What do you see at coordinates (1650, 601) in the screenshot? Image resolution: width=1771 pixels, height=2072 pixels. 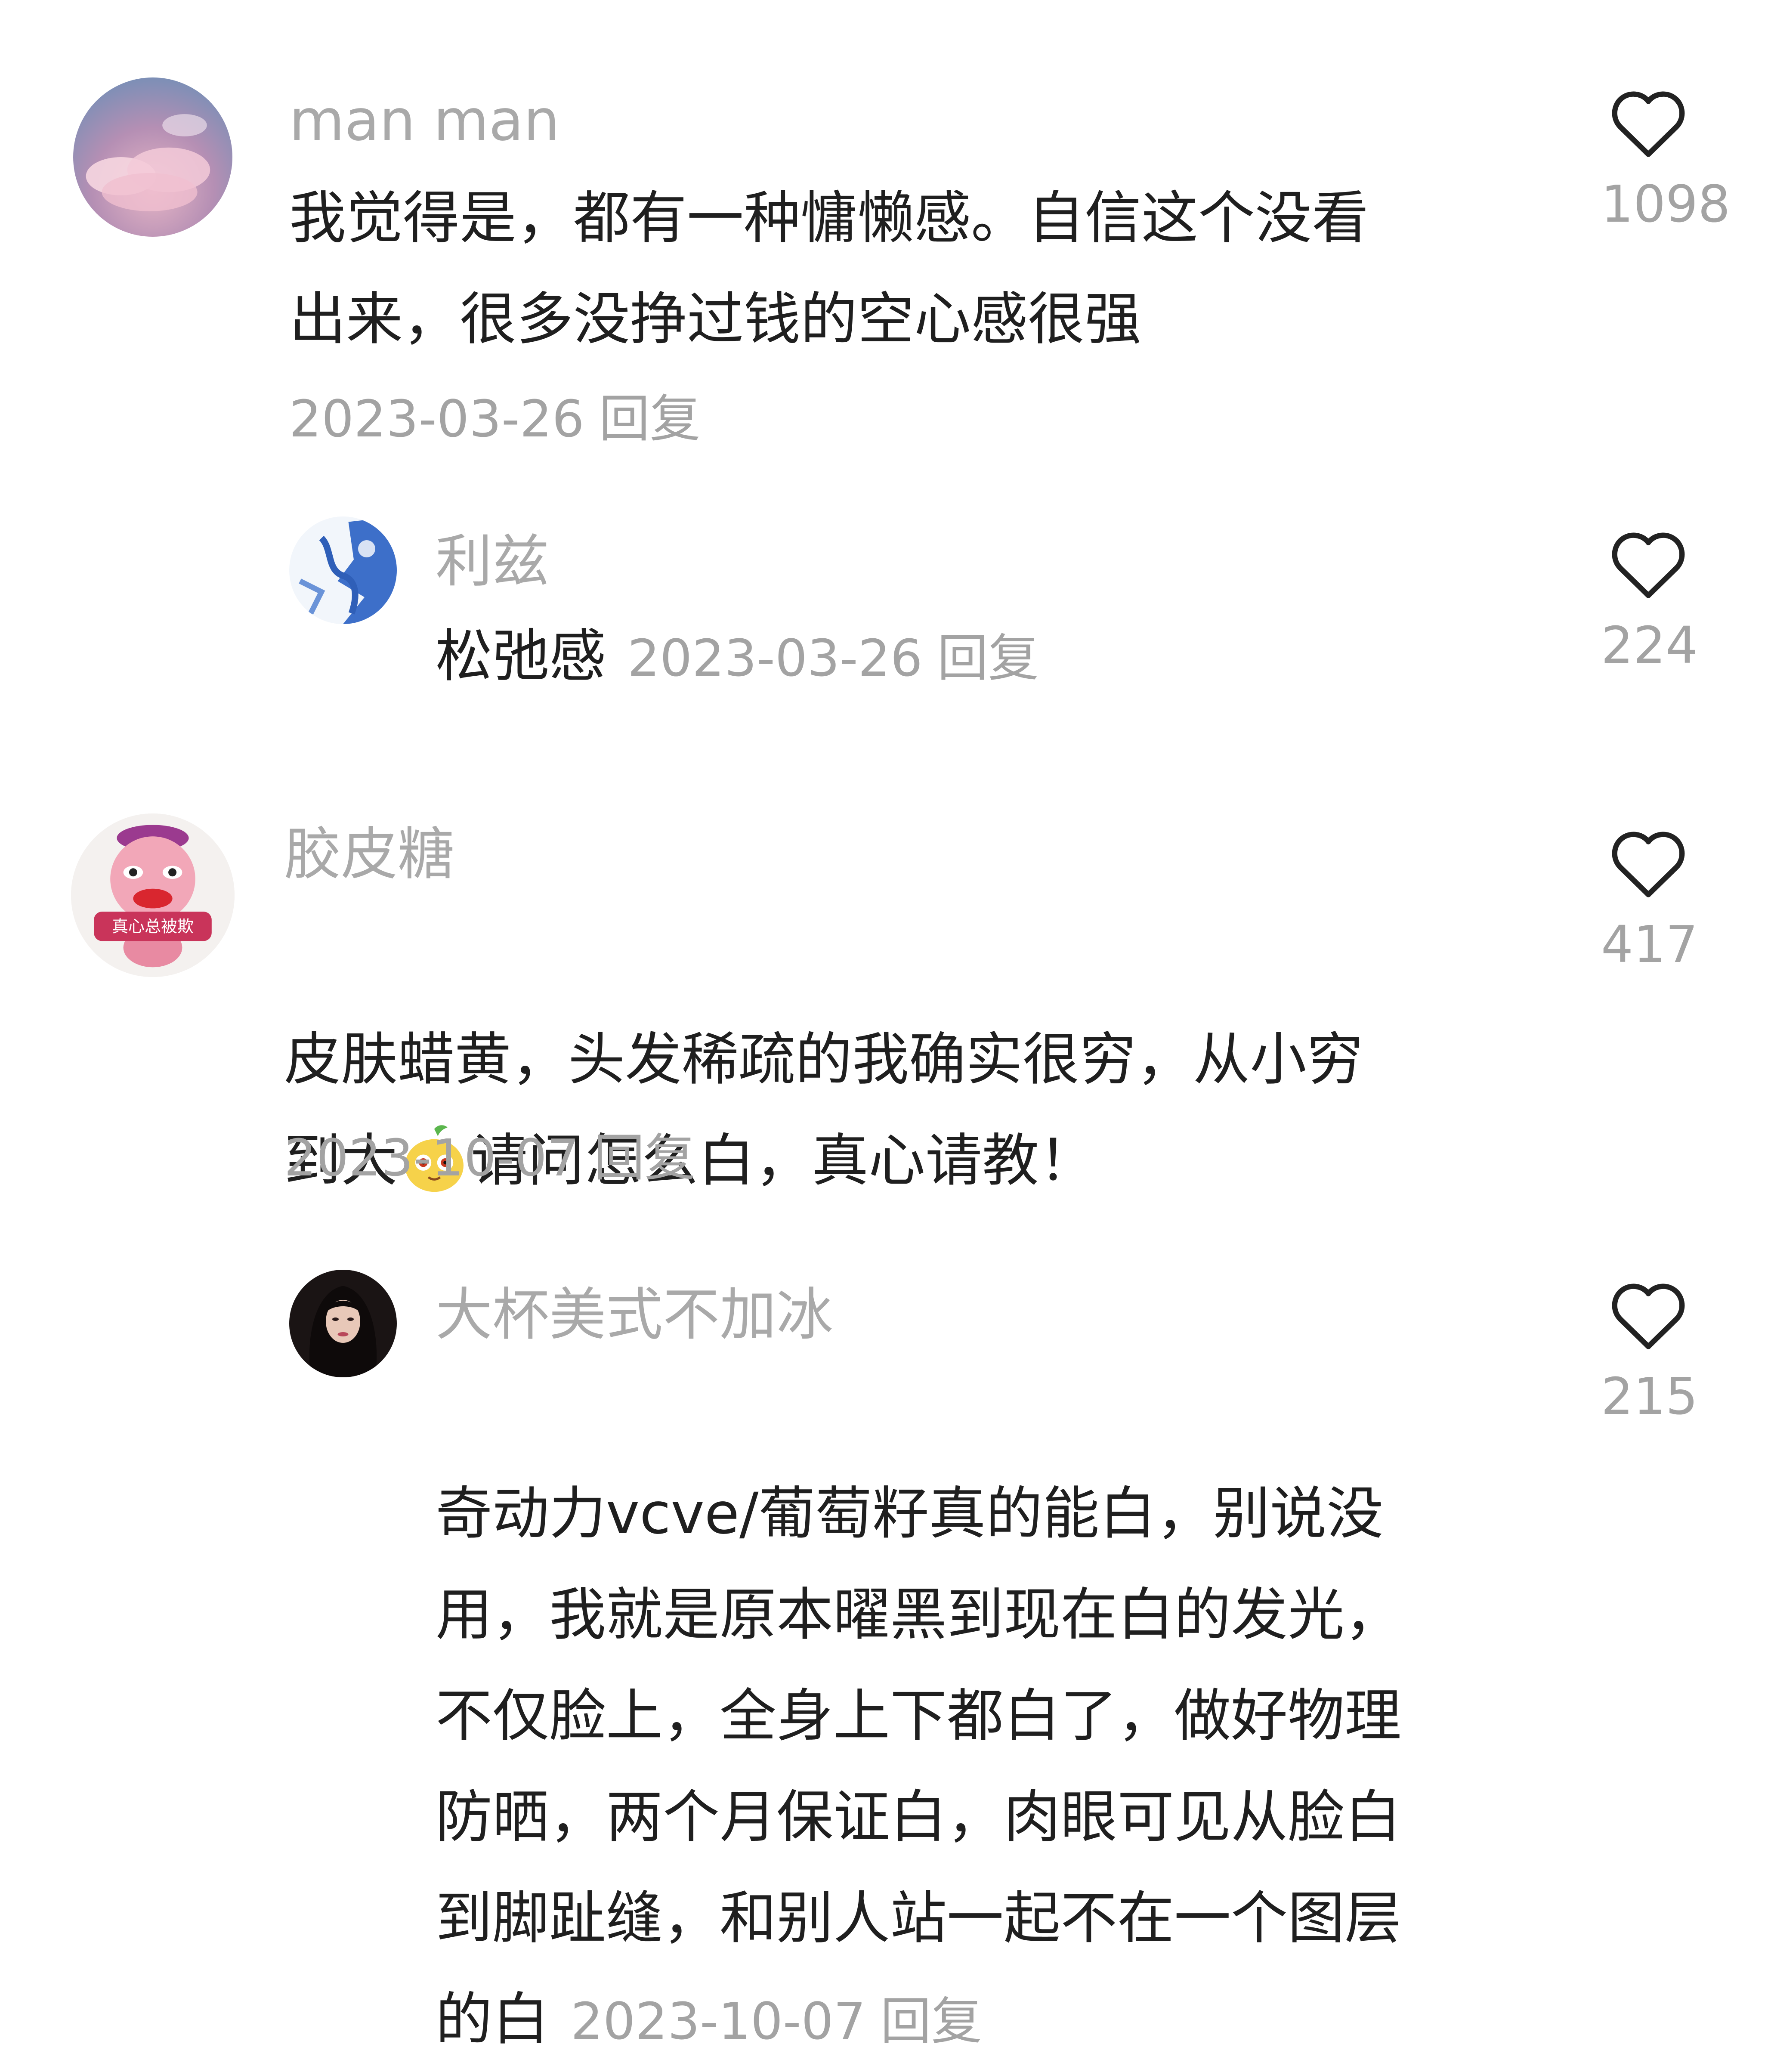 I see `like-button: 224` at bounding box center [1650, 601].